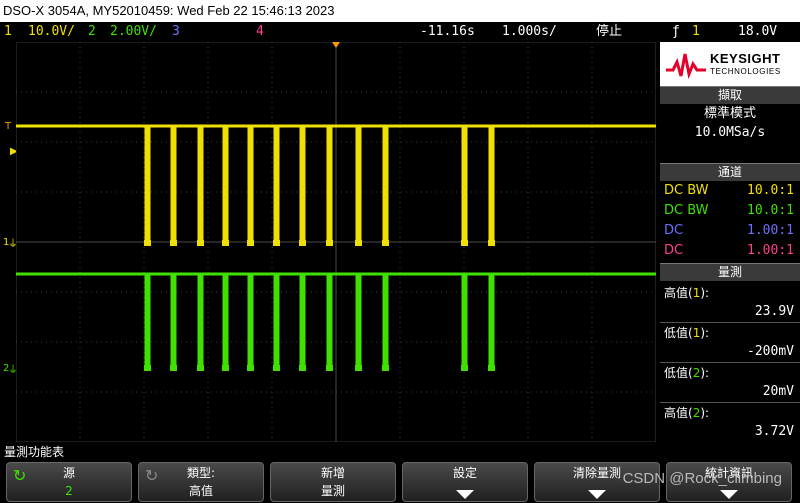 This screenshot has height=503, width=800. Describe the element at coordinates (687, 413) in the screenshot. I see `measurement-label: 高值(2):` at that location.